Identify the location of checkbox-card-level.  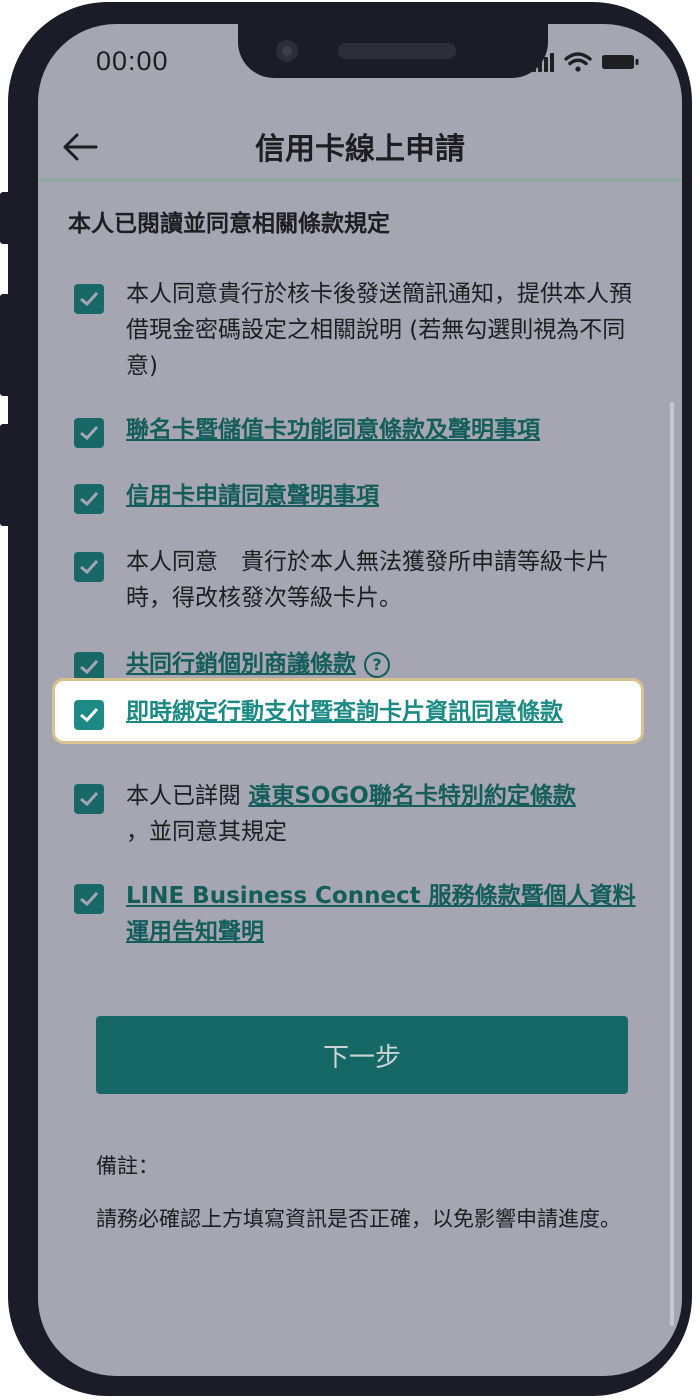
(89, 567).